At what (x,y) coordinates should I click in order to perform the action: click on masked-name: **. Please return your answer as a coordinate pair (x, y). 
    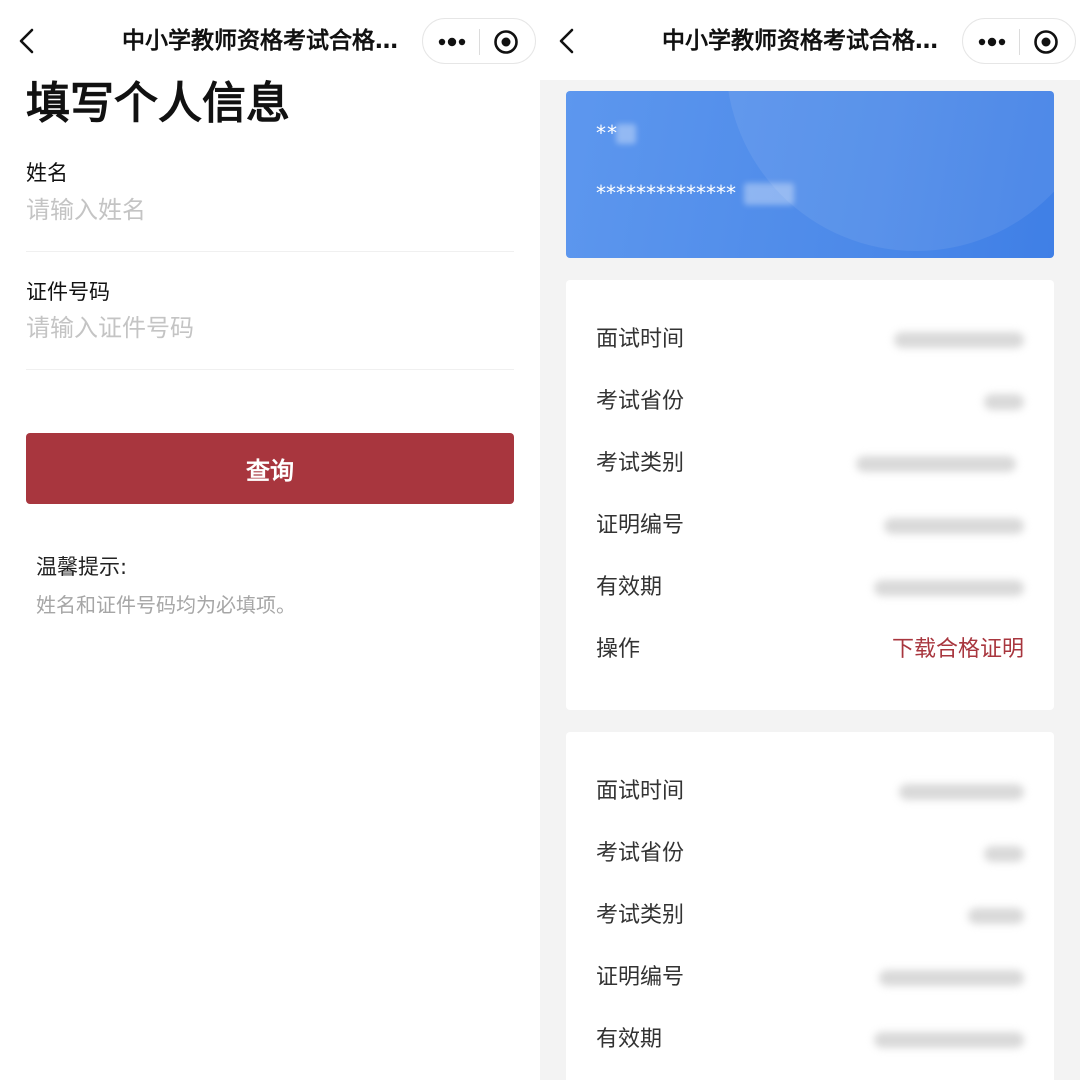
    Looking at the image, I should click on (607, 133).